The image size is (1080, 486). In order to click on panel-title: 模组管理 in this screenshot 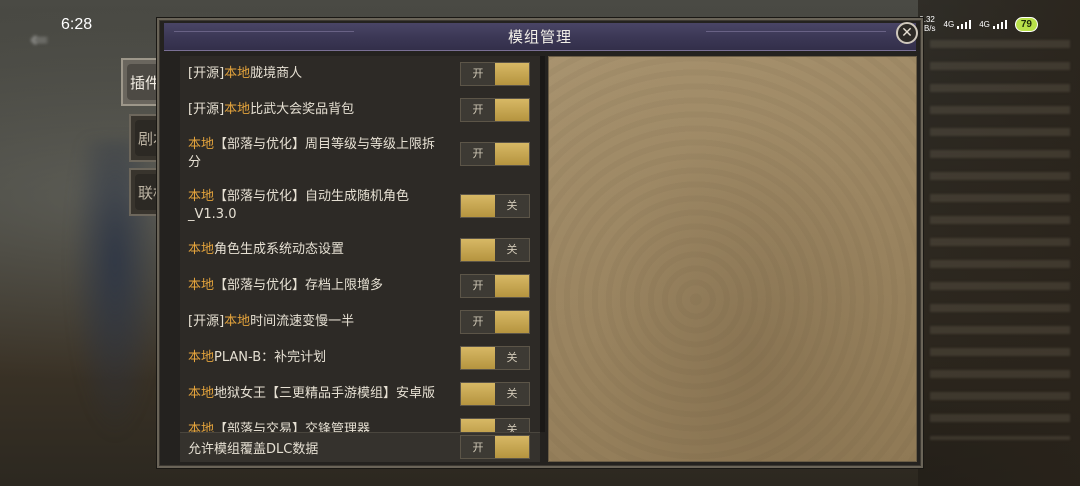, I will do `click(539, 37)`.